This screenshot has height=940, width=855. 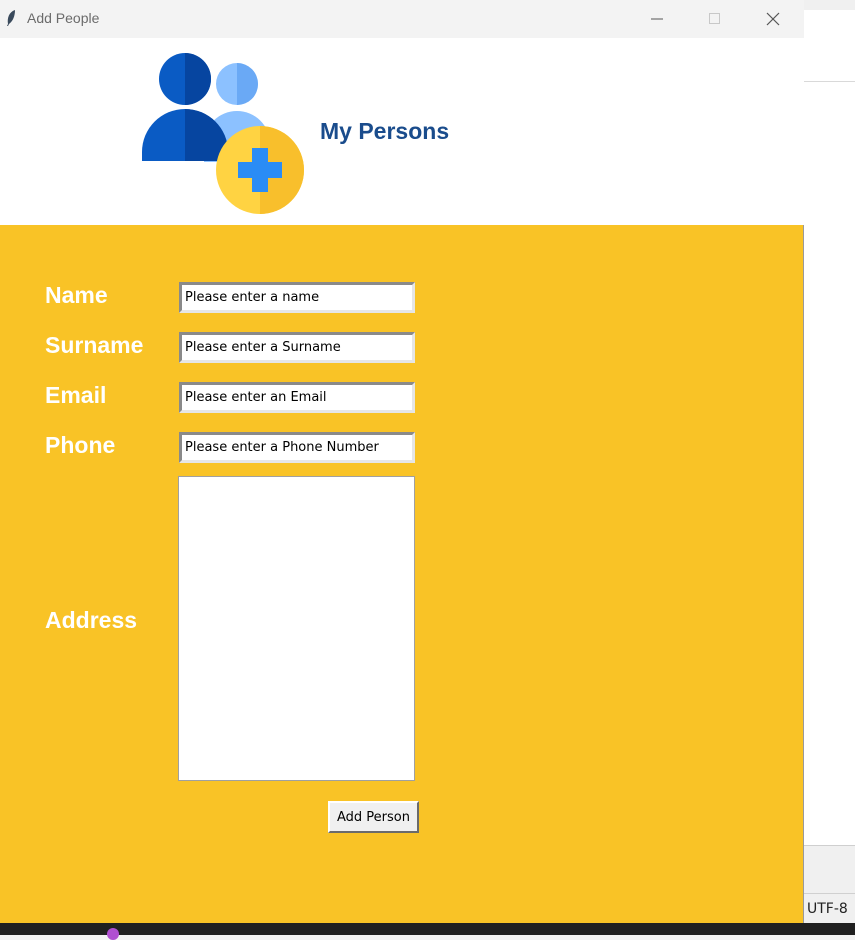 I want to click on name-label: Name, so click(x=76, y=295).